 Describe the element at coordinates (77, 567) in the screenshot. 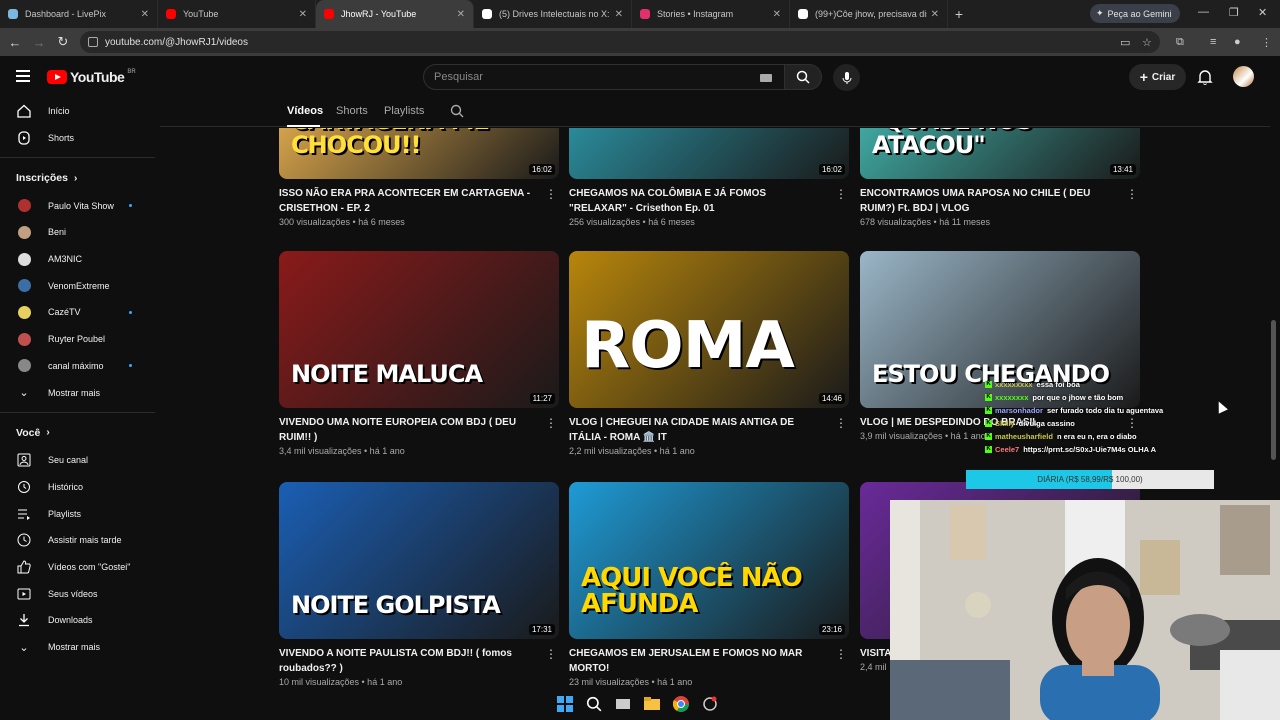

I see `sidebar-item-thumbs-up: Vídeos com "Gostei"` at that location.